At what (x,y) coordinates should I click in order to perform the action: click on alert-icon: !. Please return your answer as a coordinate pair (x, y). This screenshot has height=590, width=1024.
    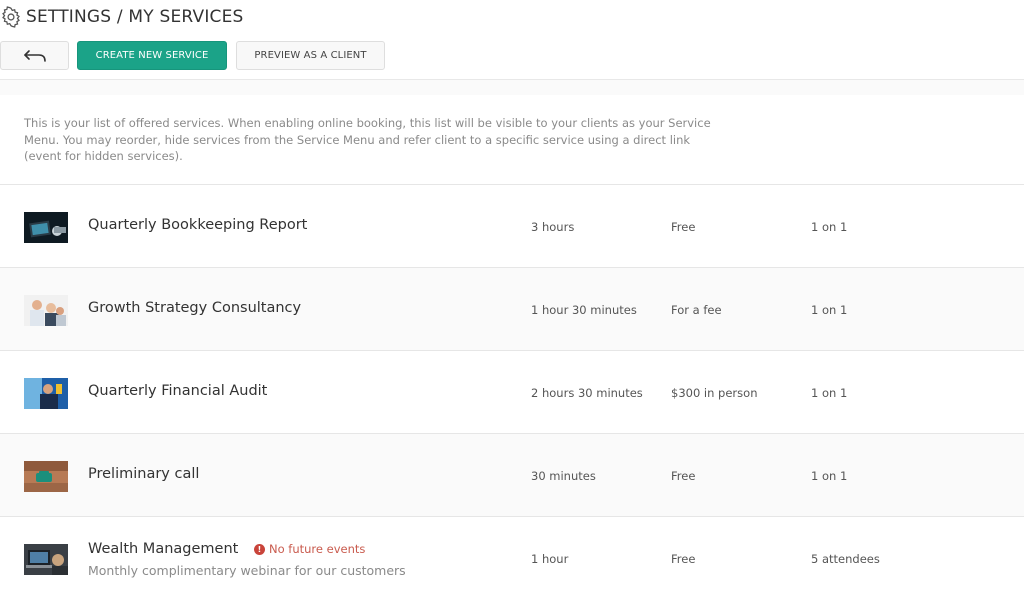
    Looking at the image, I should click on (259, 549).